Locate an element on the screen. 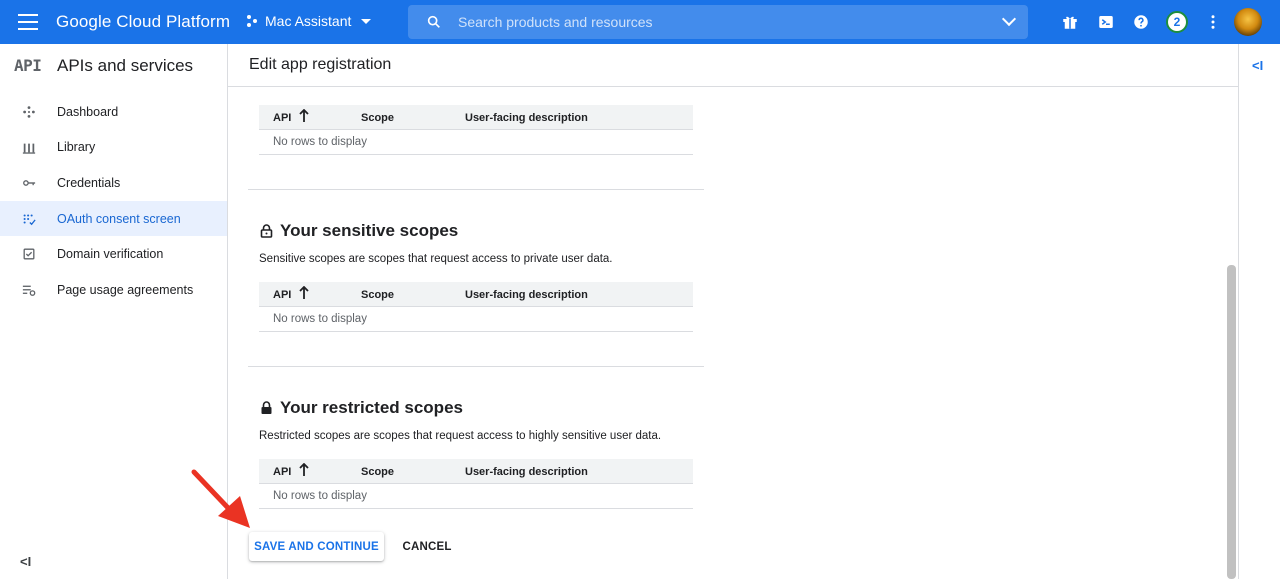 Image resolution: width=1280 pixels, height=579 pixels. sidebar-item-label: Dashboard is located at coordinates (88, 111).